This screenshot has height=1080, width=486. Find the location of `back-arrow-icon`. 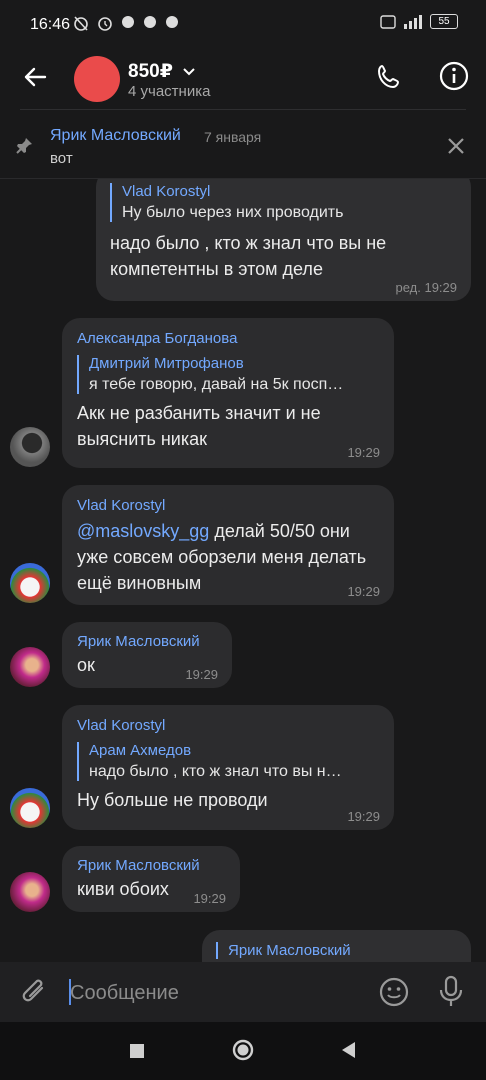

back-arrow-icon is located at coordinates (35, 77).